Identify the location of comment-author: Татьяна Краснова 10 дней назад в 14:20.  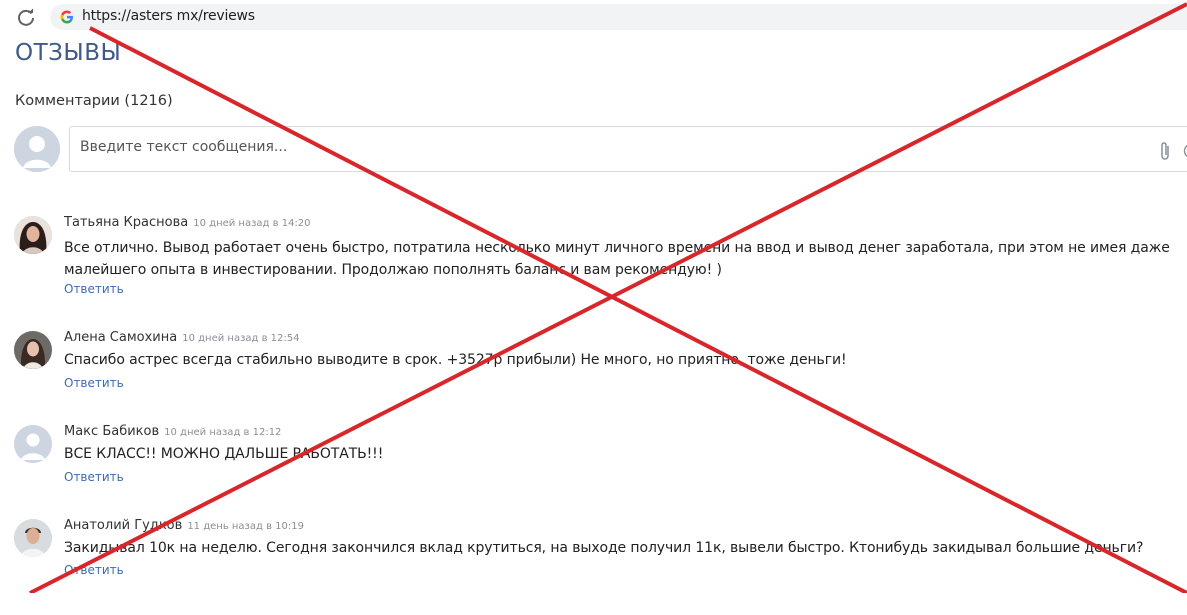
(187, 222).